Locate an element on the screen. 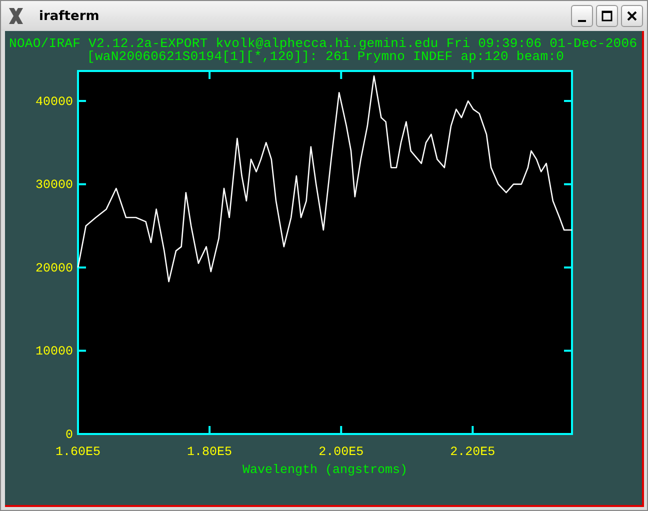 The width and height of the screenshot is (648, 511). x-tick-label: 1.60E5 is located at coordinates (78, 452).